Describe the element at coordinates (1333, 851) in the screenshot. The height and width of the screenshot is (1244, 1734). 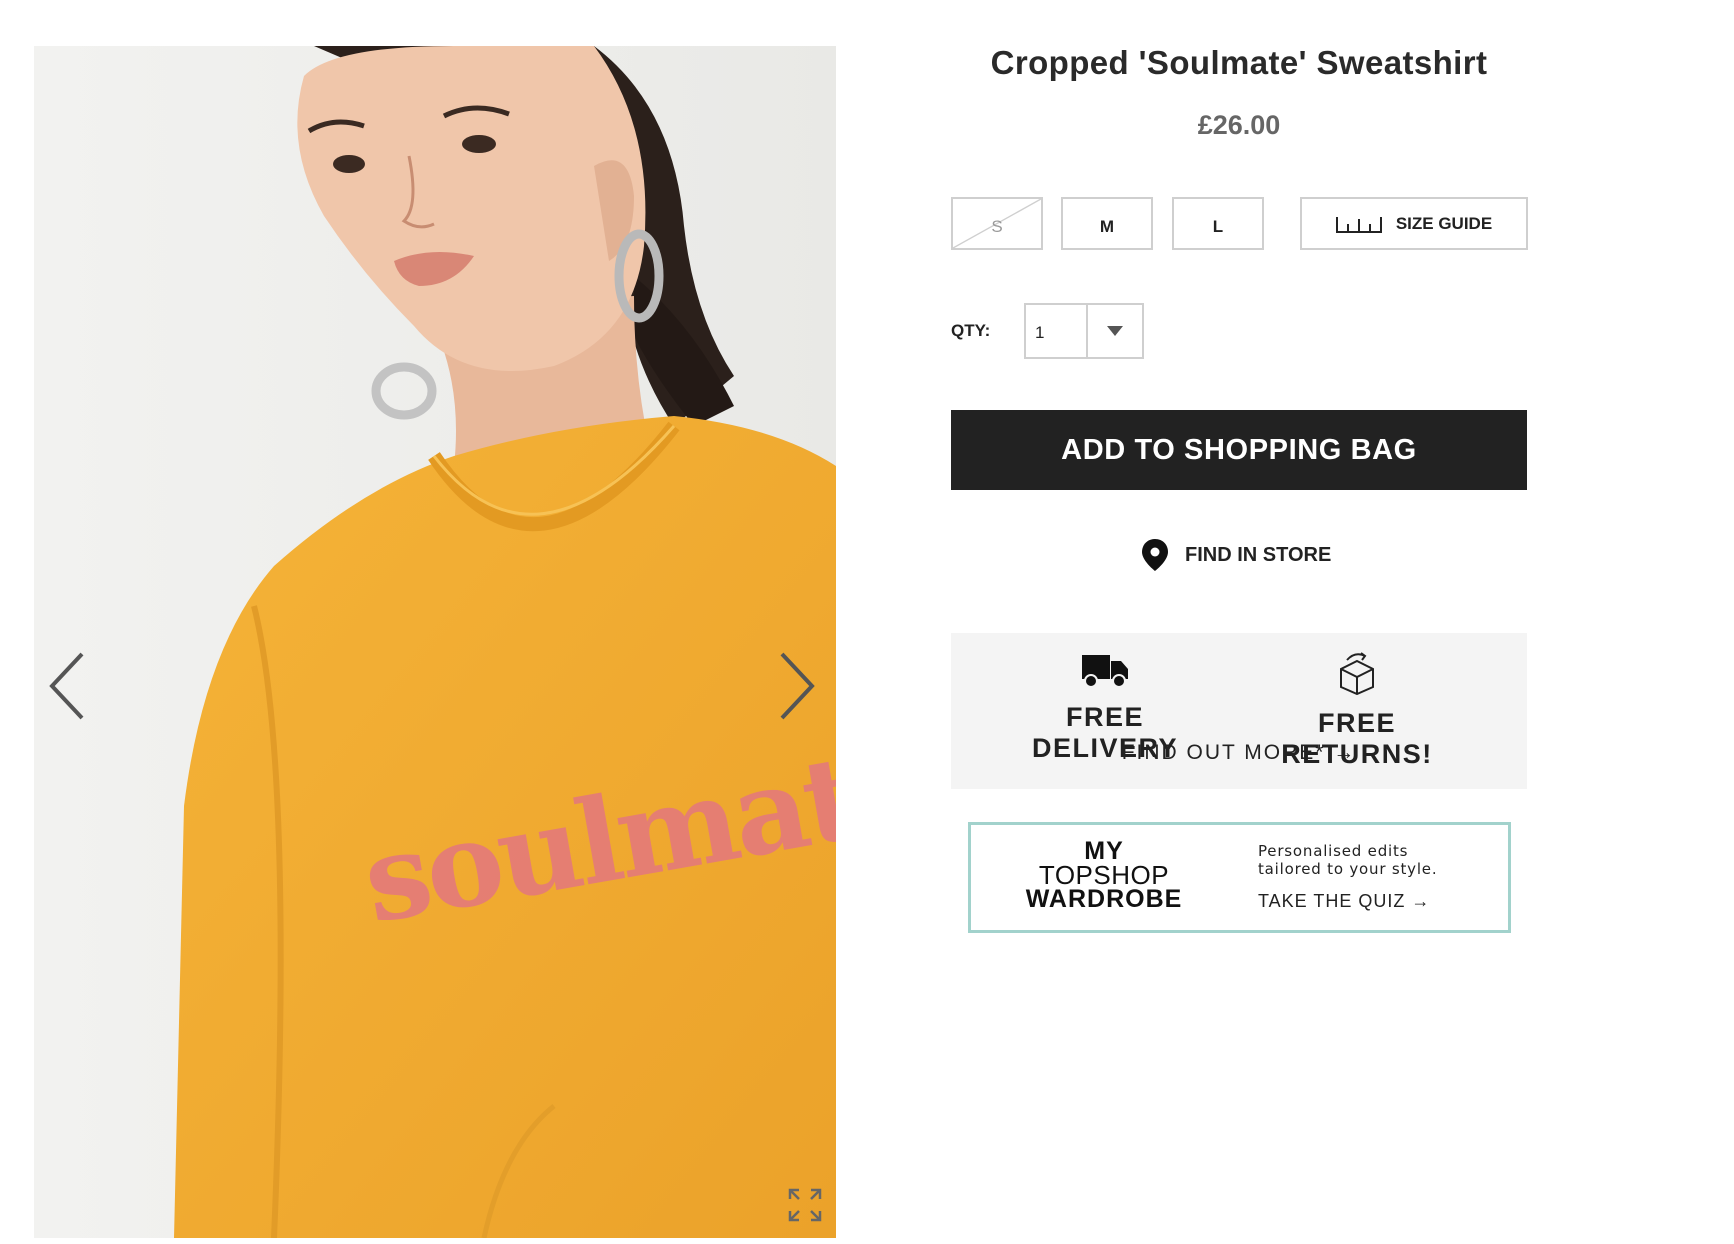
I see `tagline-line-1: Personalised edits` at that location.